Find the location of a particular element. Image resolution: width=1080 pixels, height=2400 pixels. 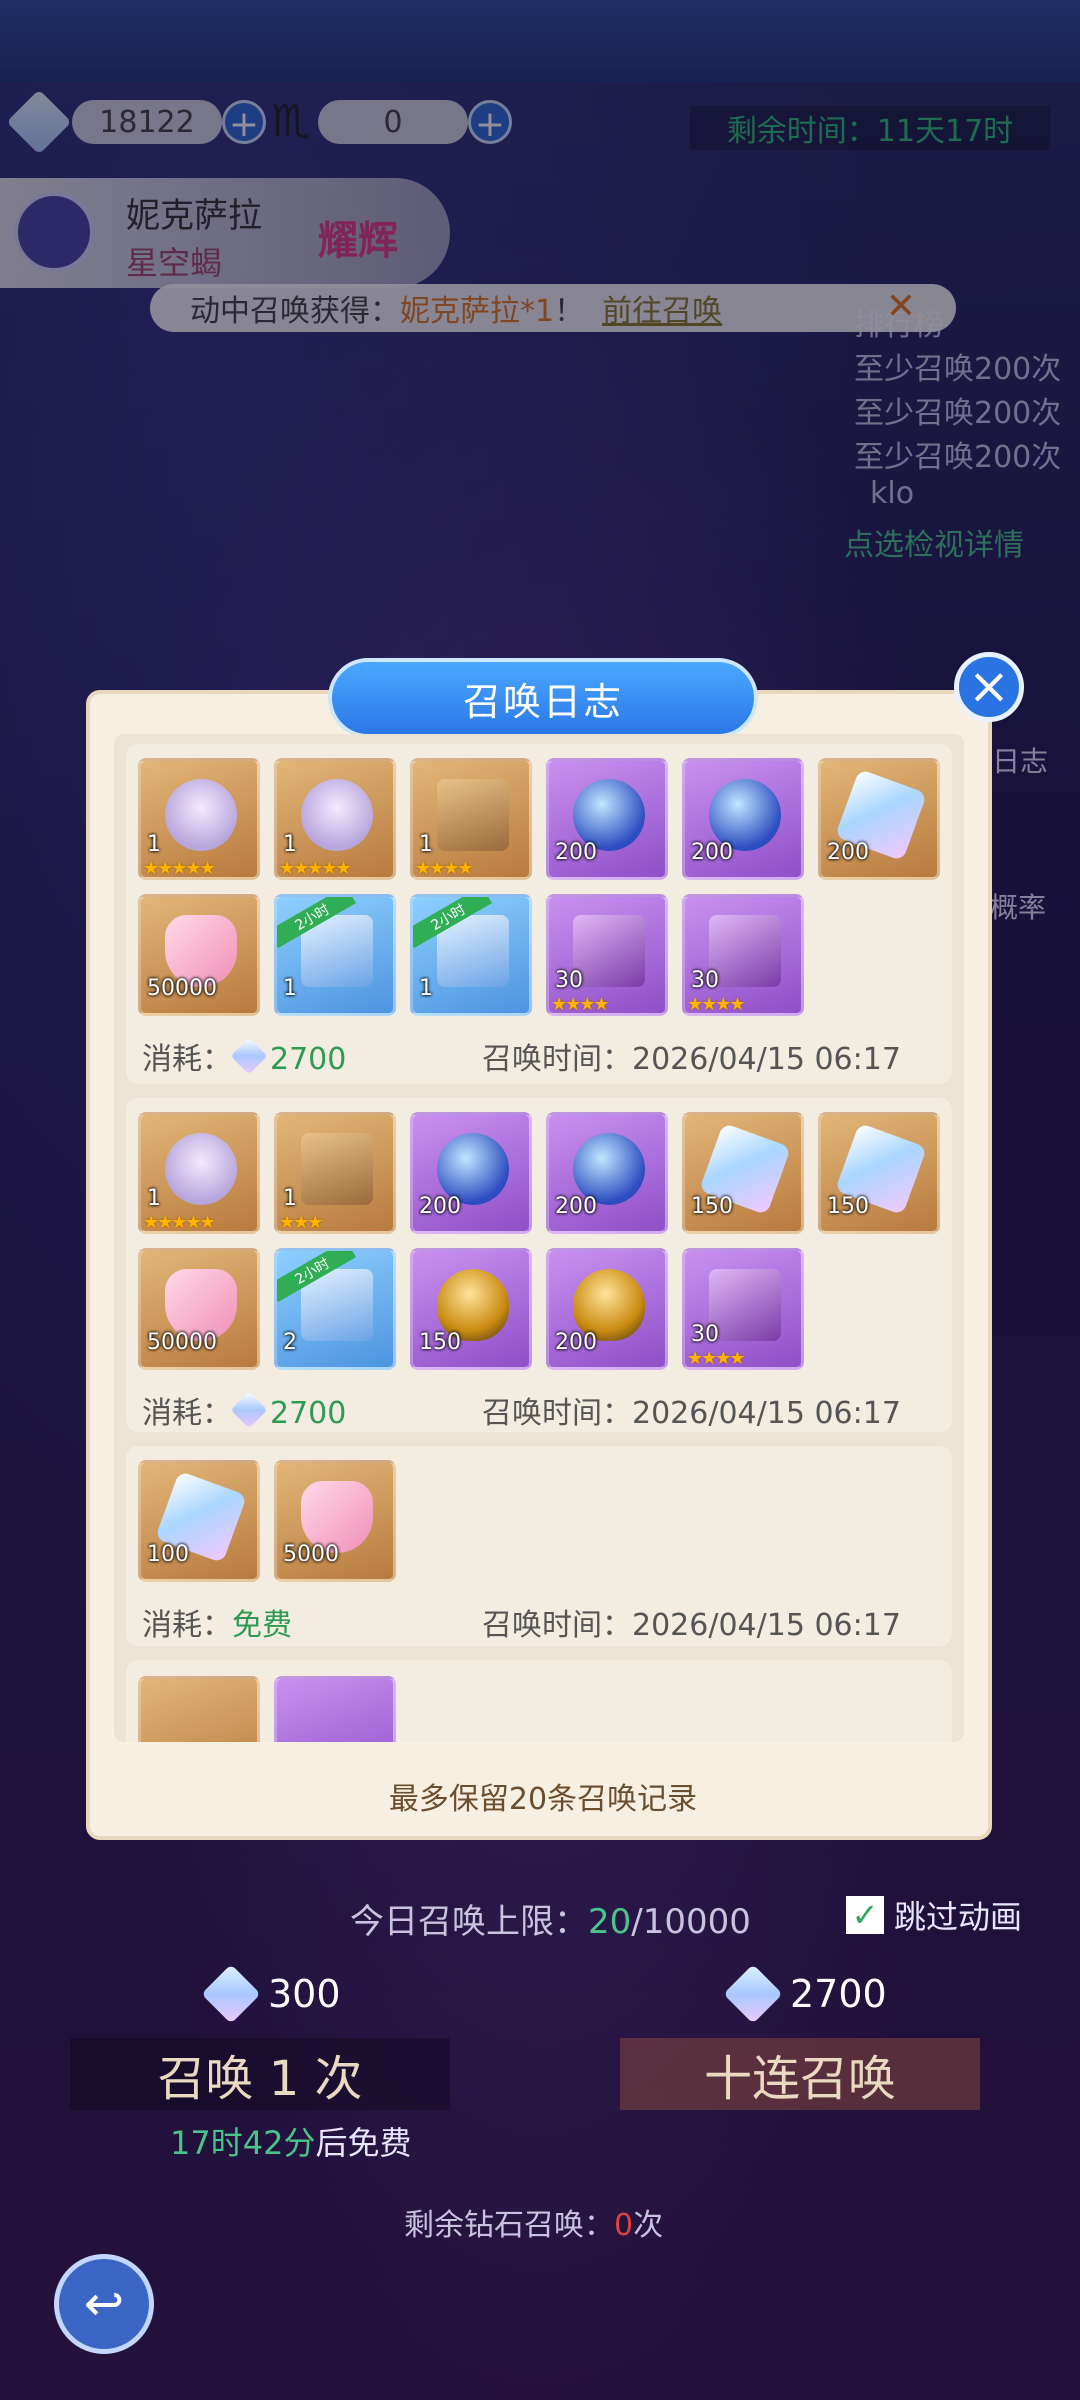

reward-item: 100 is located at coordinates (199, 1521).